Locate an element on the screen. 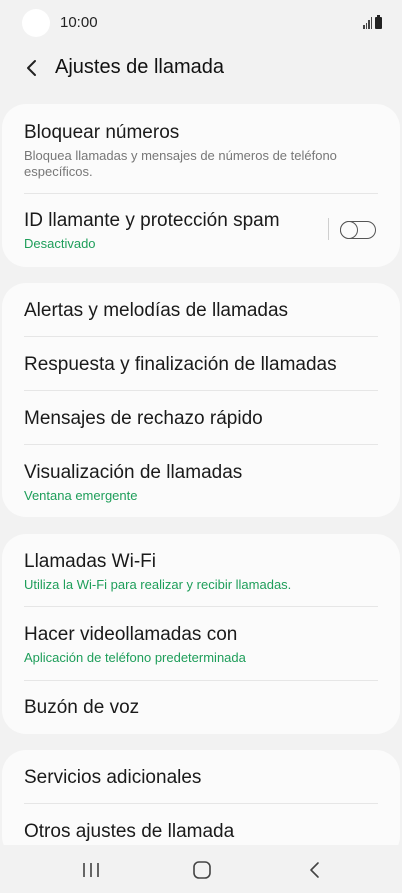 Image resolution: width=402 pixels, height=893 pixels. back-button is located at coordinates (32, 68).